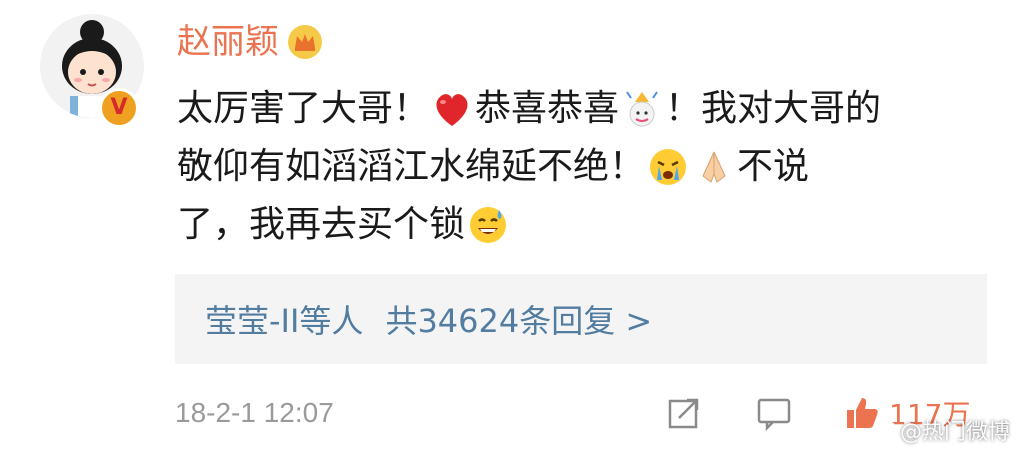  I want to click on heart-icon, so click(452, 110).